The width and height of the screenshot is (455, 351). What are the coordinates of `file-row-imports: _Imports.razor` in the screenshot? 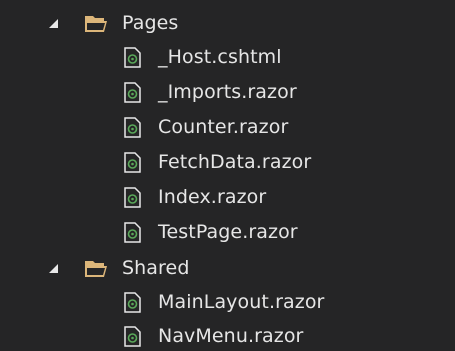 It's located at (227, 92).